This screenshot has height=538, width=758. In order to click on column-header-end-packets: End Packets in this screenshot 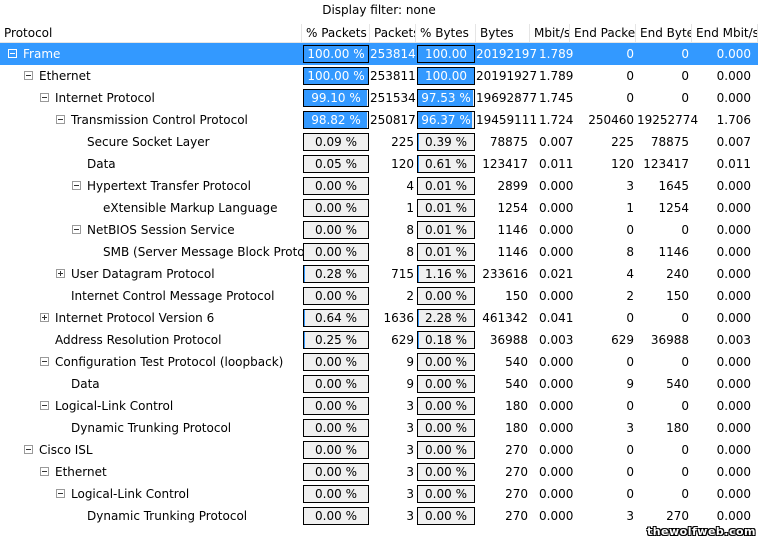, I will do `click(603, 33)`.